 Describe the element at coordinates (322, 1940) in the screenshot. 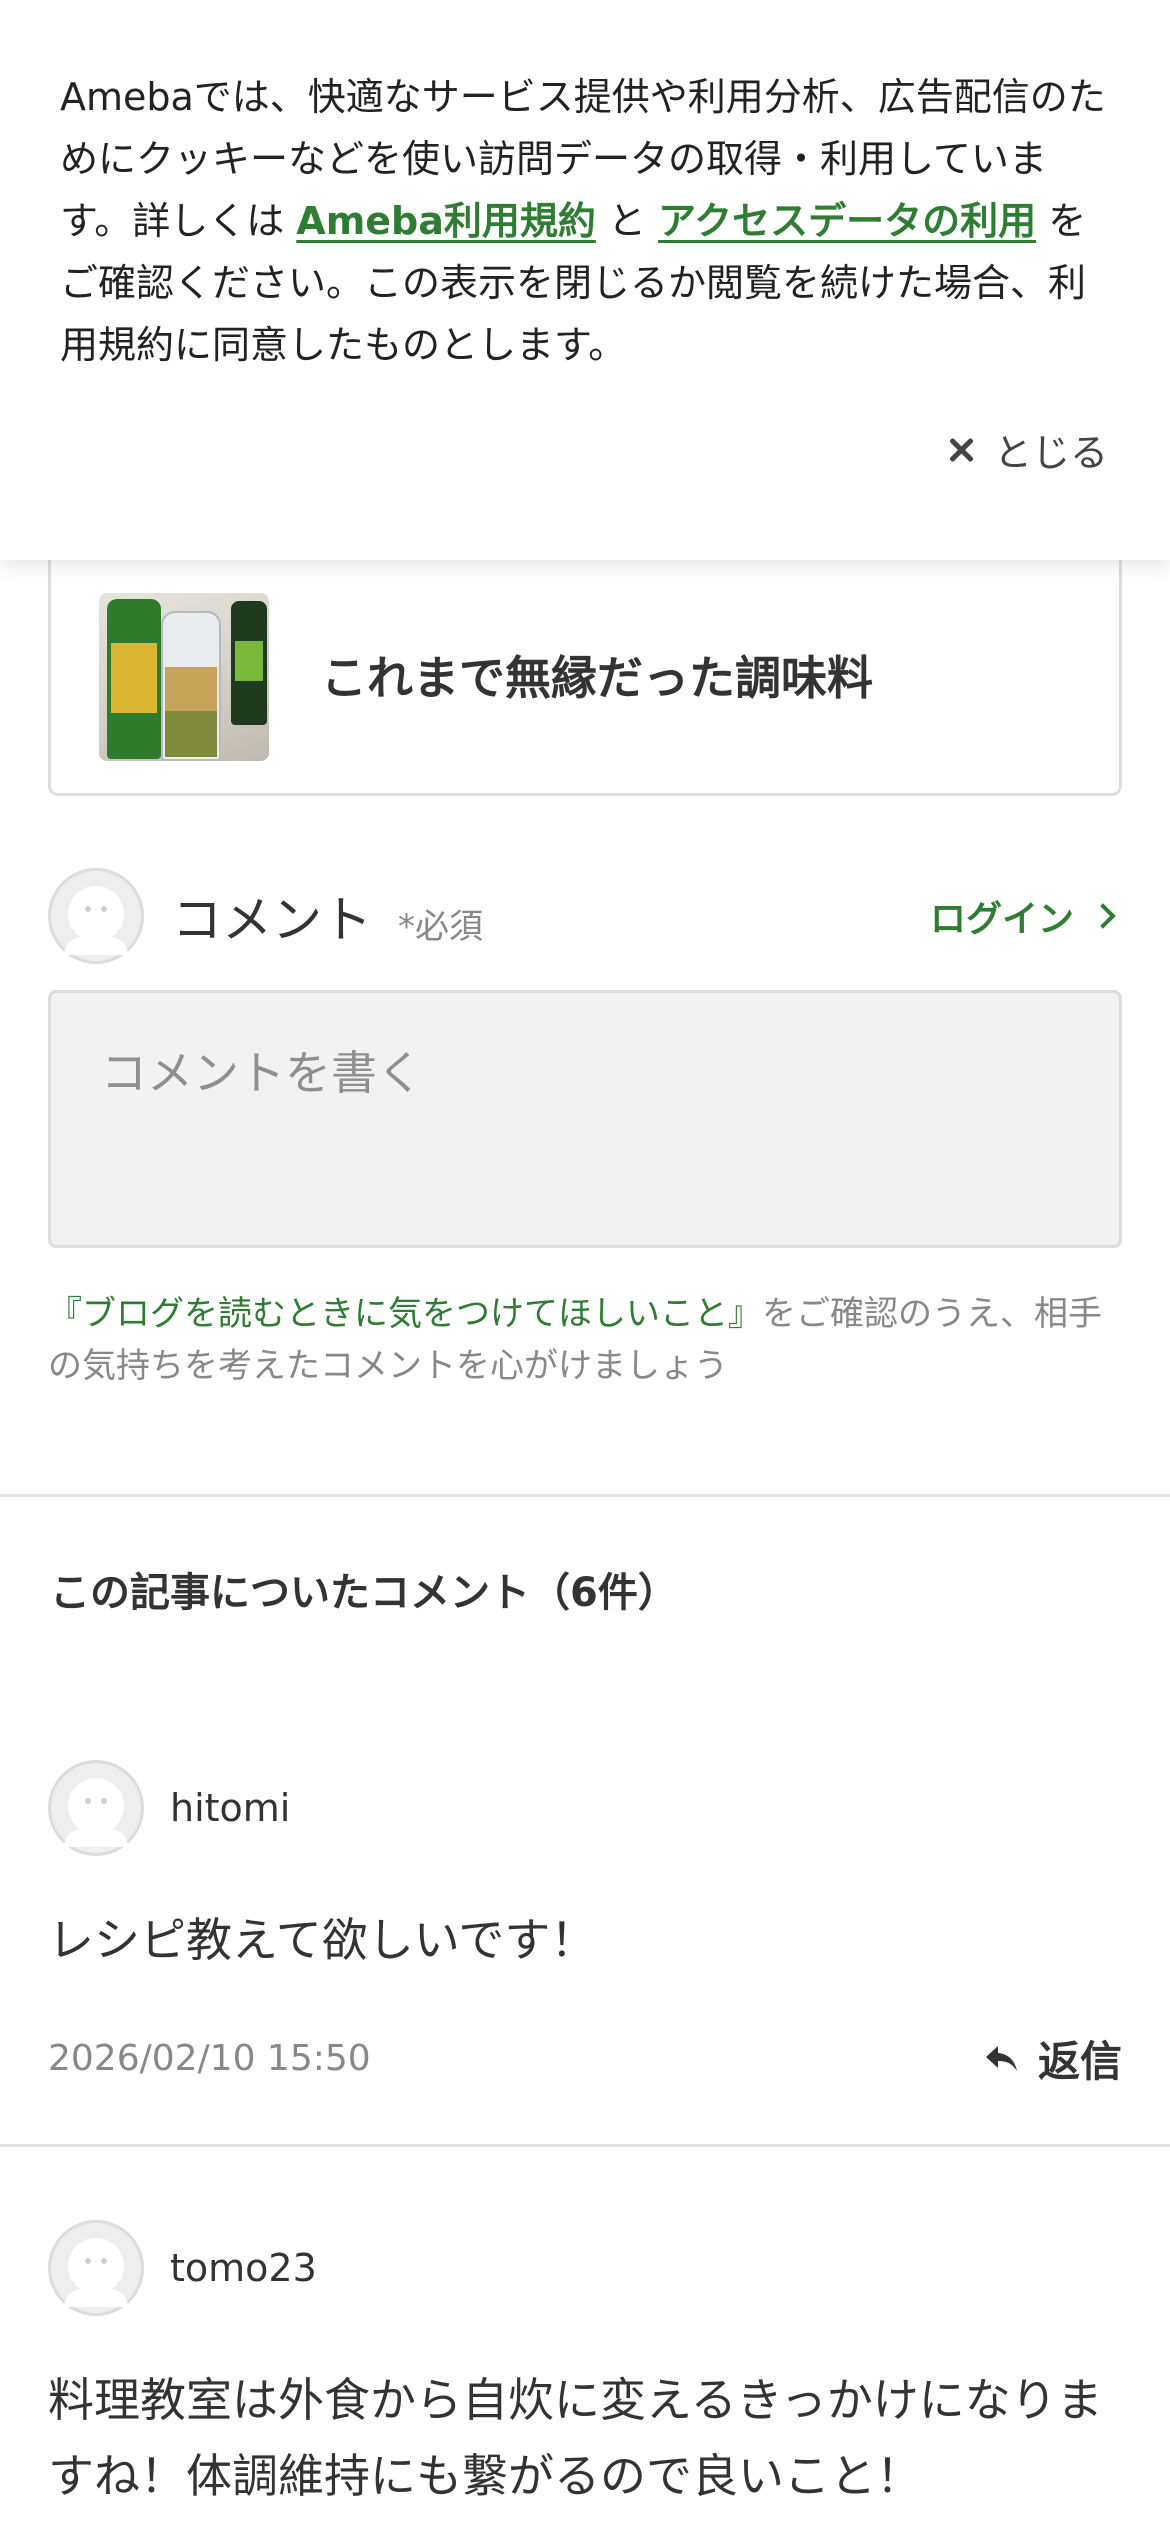

I see `comment-text: レシピ教えて欲しいです！` at that location.